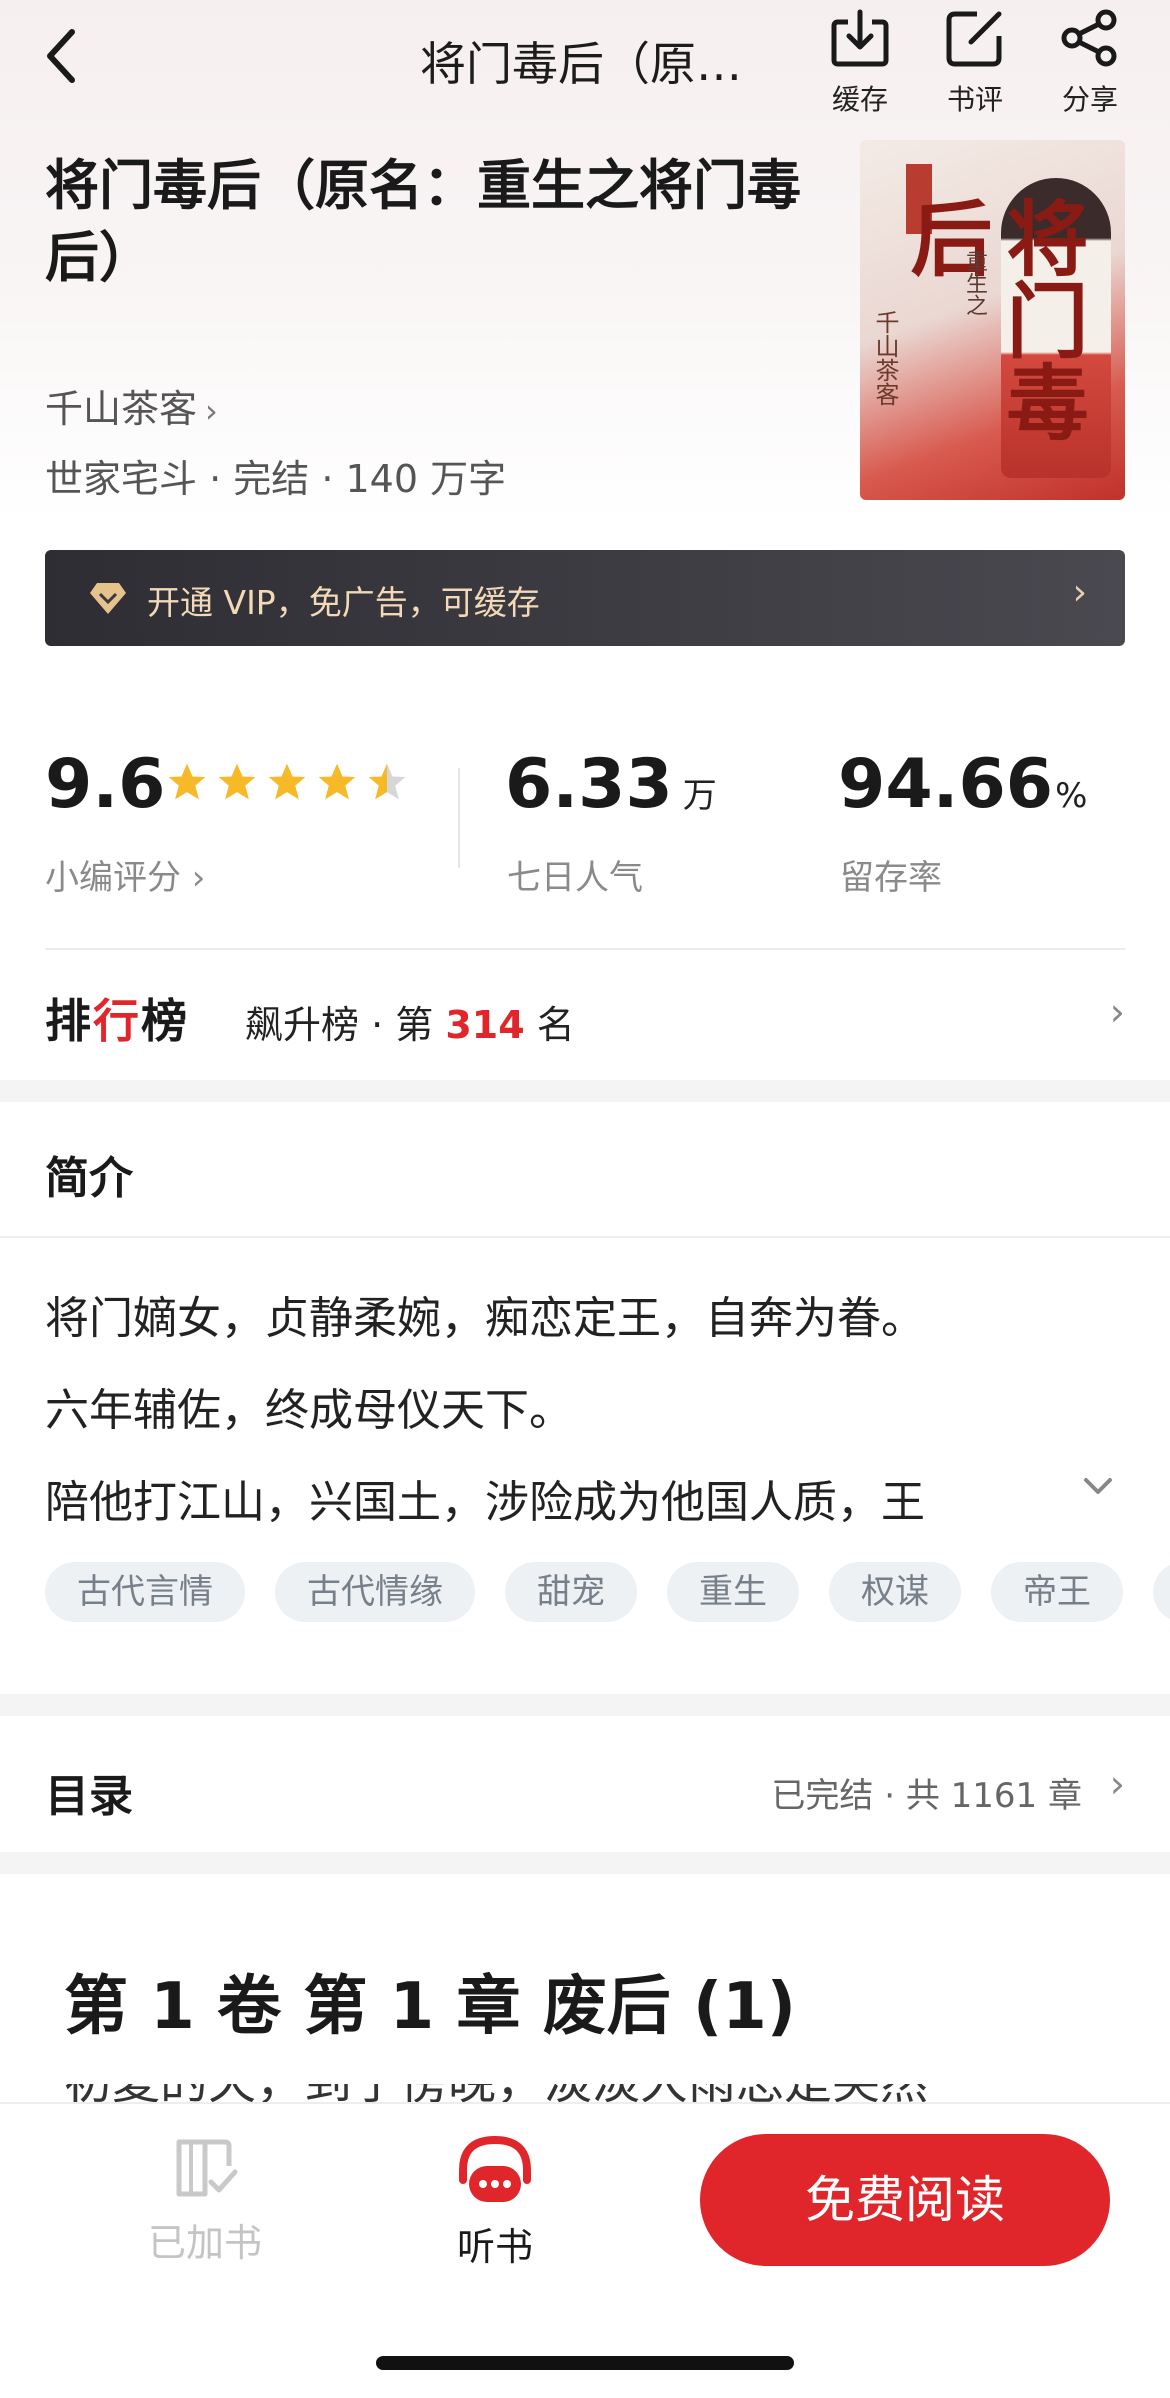 The width and height of the screenshot is (1170, 2398). Describe the element at coordinates (905, 2200) in the screenshot. I see `free-read-button: 免费阅读` at that location.